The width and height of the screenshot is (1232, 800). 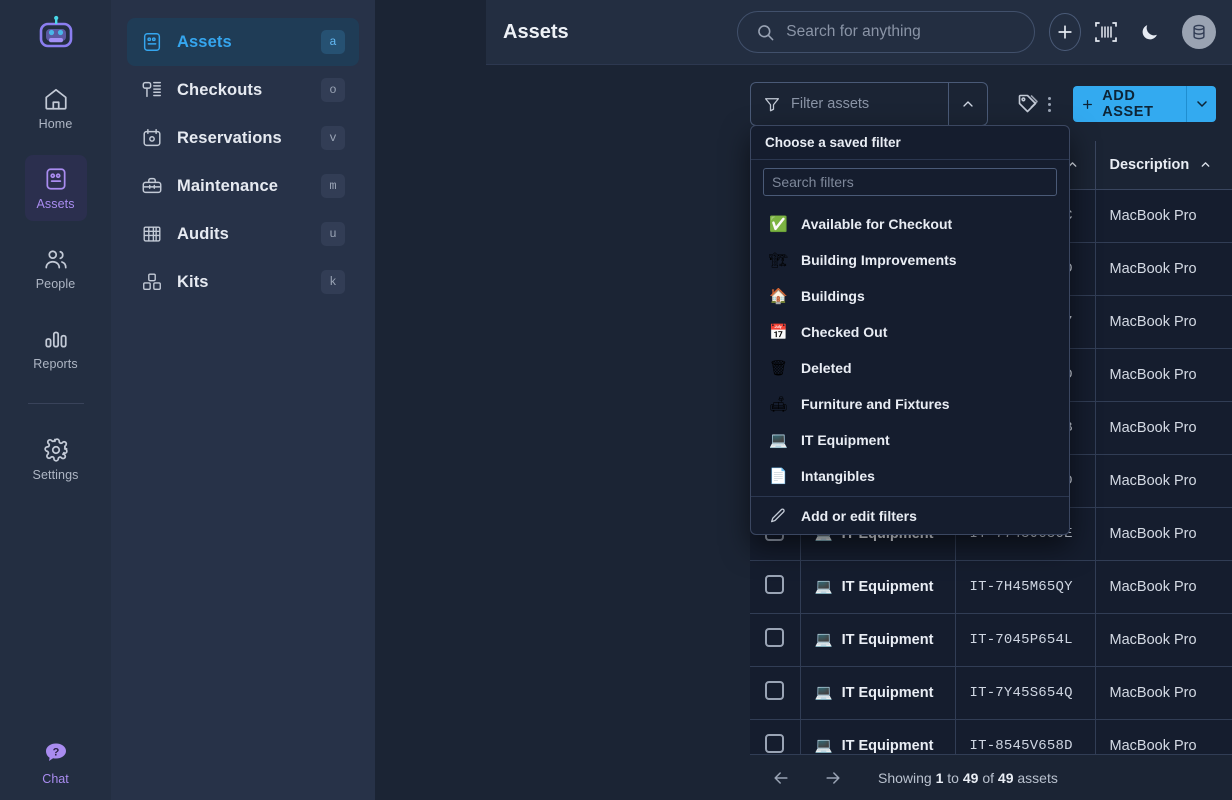 I want to click on database-avatar-icon, so click(x=1199, y=32).